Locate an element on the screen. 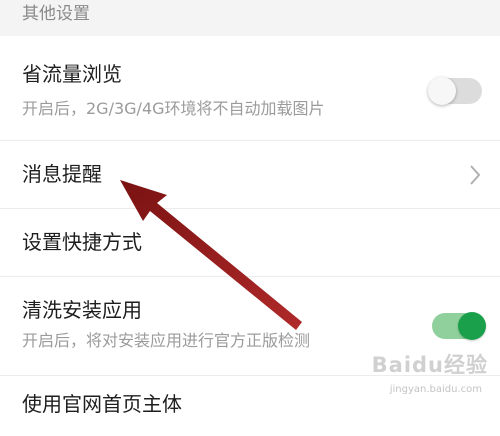 The width and height of the screenshot is (500, 436). chevron-right-icon is located at coordinates (475, 175).